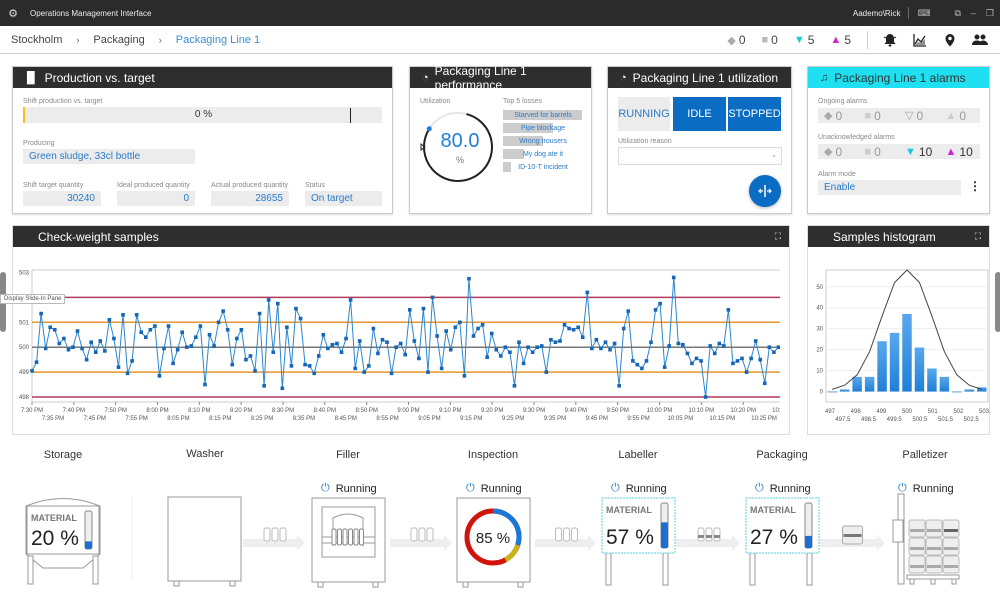 The width and height of the screenshot is (1000, 606). I want to click on loss-item: Pipe blockage, so click(543, 128).